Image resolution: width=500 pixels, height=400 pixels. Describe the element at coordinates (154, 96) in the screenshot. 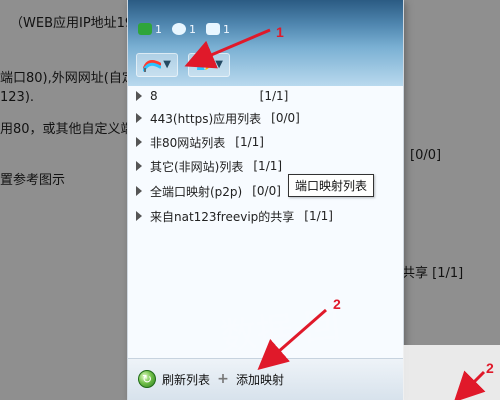

I see `tree-item-label: 8` at that location.